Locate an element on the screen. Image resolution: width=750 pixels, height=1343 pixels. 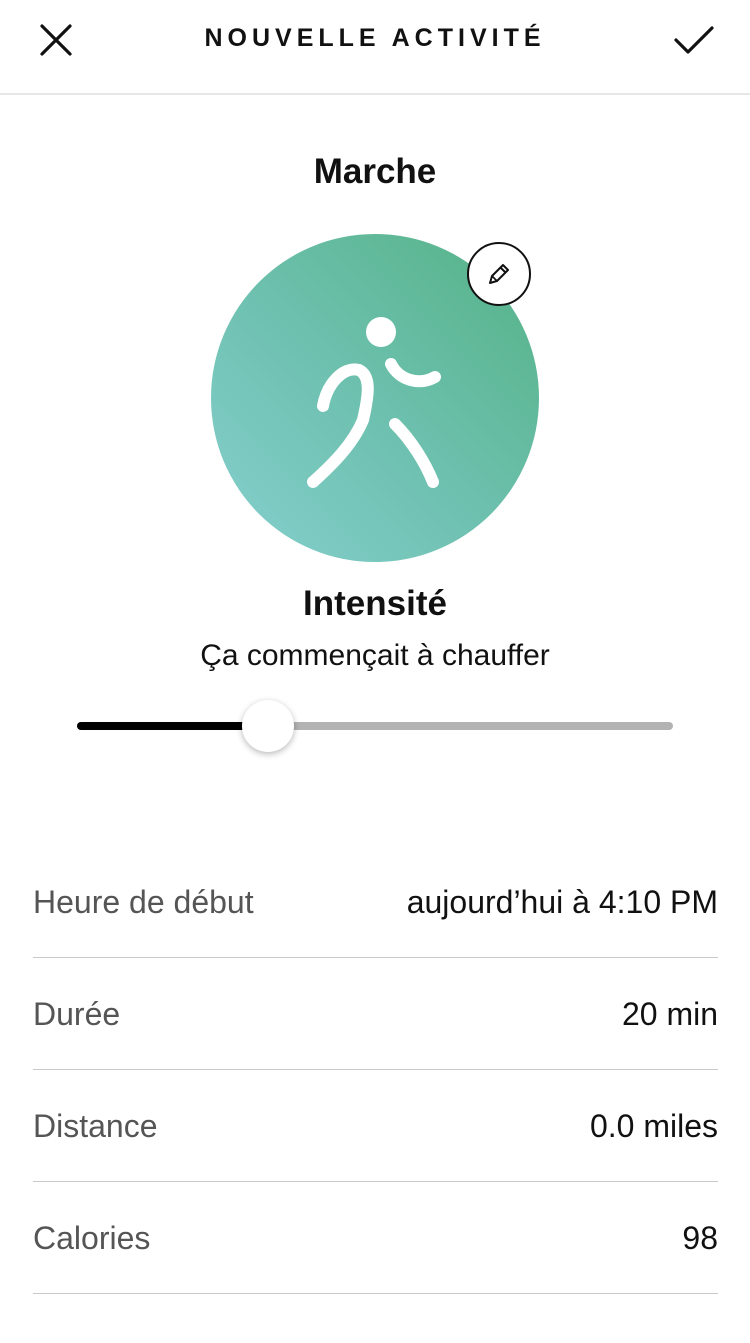
detail-value: 98 is located at coordinates (700, 1238).